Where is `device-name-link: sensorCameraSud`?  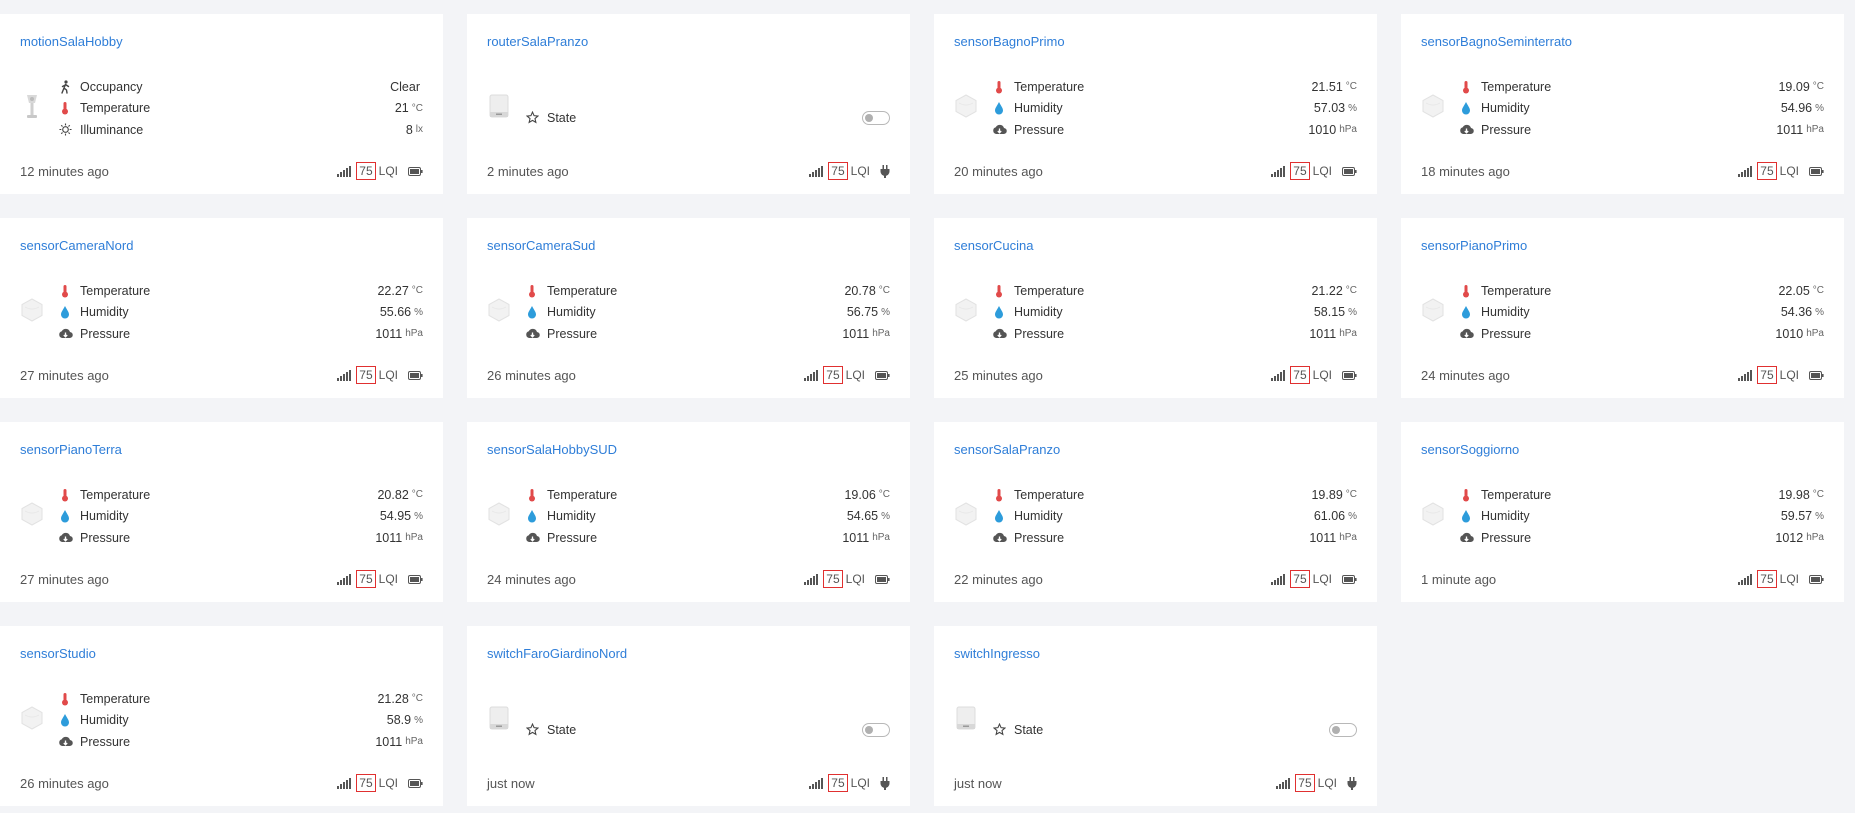 device-name-link: sensorCameraSud is located at coordinates (541, 245).